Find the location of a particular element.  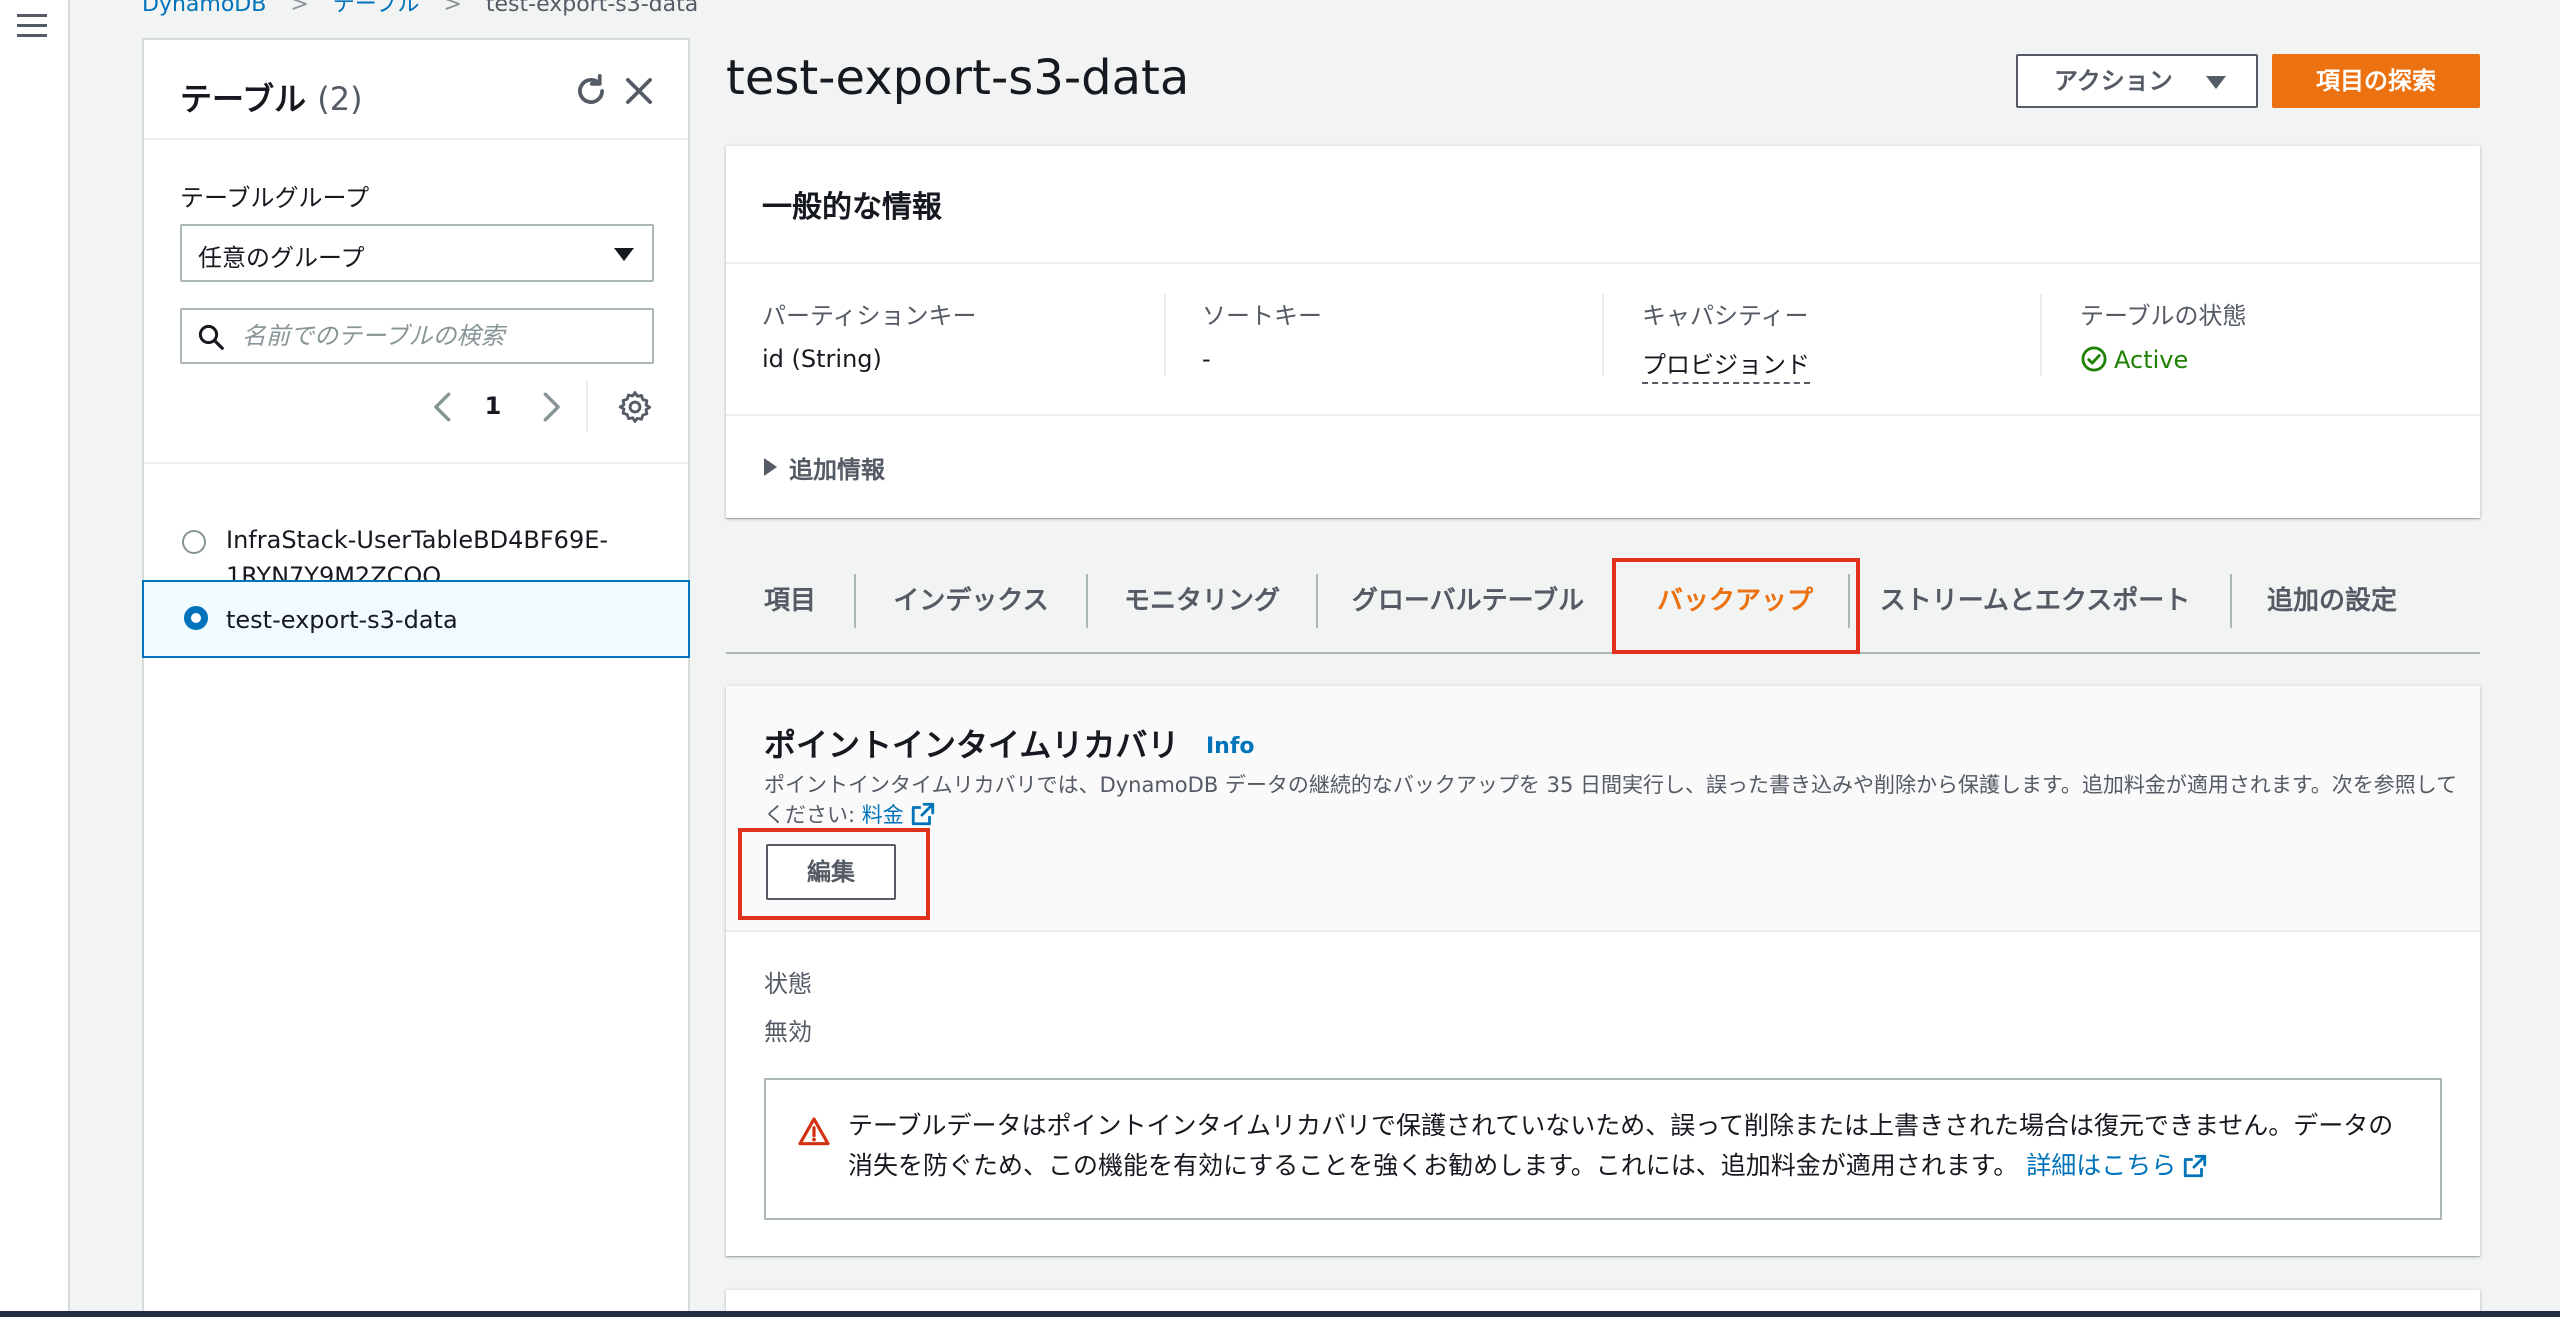

breadcrumb-dynamodb: DynamoDB is located at coordinates (204, 8).